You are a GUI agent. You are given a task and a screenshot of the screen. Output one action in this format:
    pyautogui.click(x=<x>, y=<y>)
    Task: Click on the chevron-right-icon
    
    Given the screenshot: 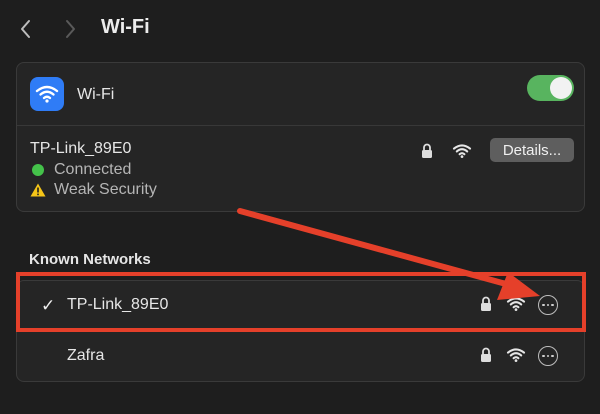 What is the action you would take?
    pyautogui.click(x=70, y=29)
    